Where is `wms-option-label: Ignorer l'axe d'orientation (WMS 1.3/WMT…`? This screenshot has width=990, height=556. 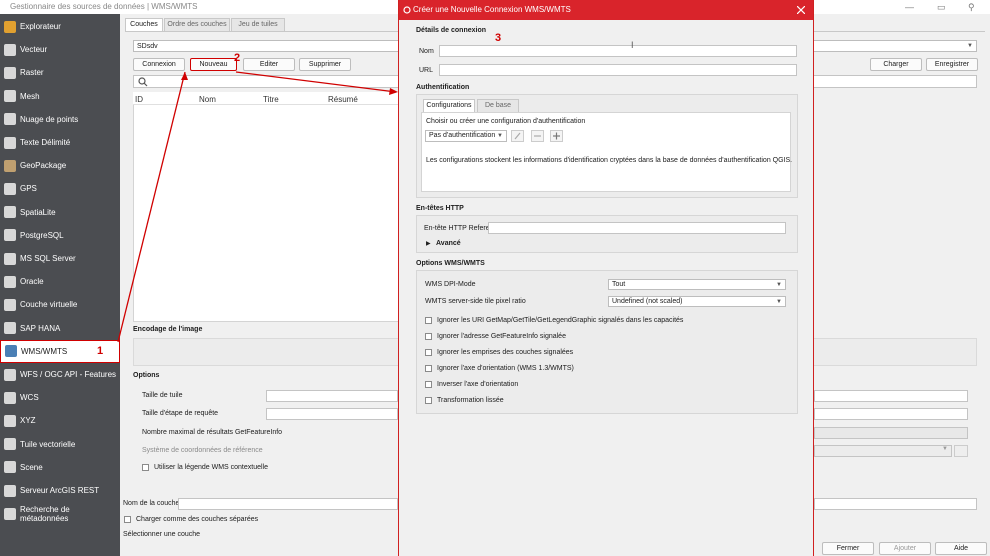
wms-option-label: Ignorer l'axe d'orientation (WMS 1.3/WMT… is located at coordinates (505, 368).